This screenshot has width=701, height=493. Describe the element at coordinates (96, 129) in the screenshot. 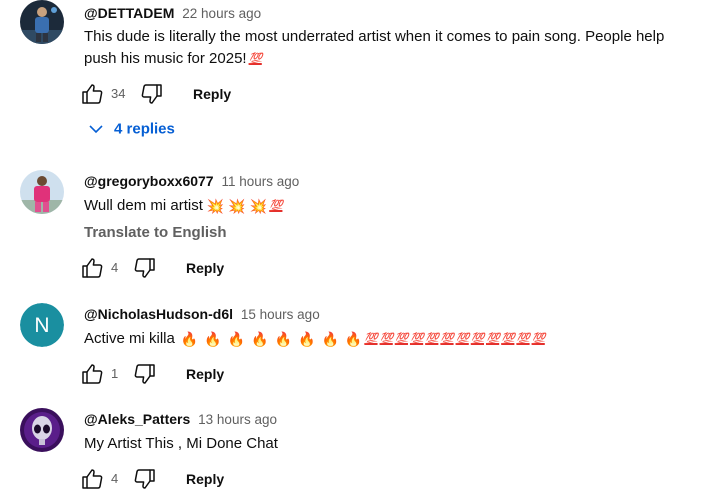

I see `chevron-down-icon` at that location.